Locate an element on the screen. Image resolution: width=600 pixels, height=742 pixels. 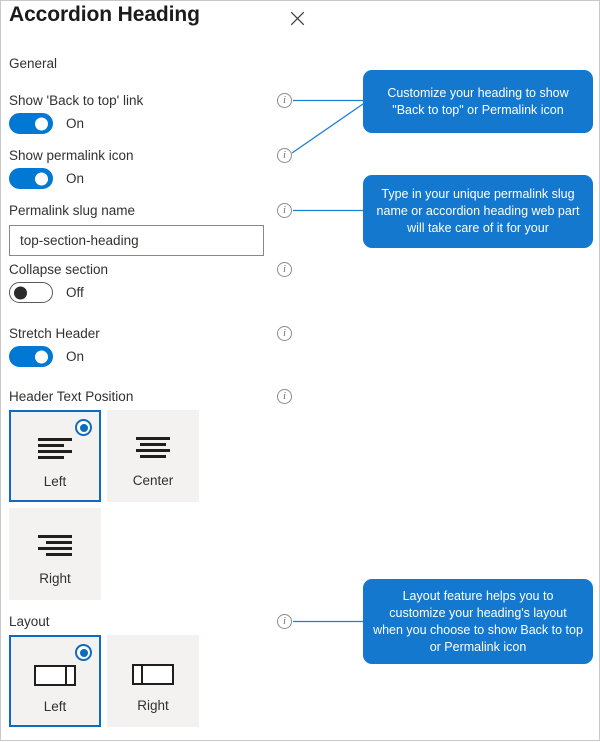
toggle-row-back-to-top: On is located at coordinates (46, 123).